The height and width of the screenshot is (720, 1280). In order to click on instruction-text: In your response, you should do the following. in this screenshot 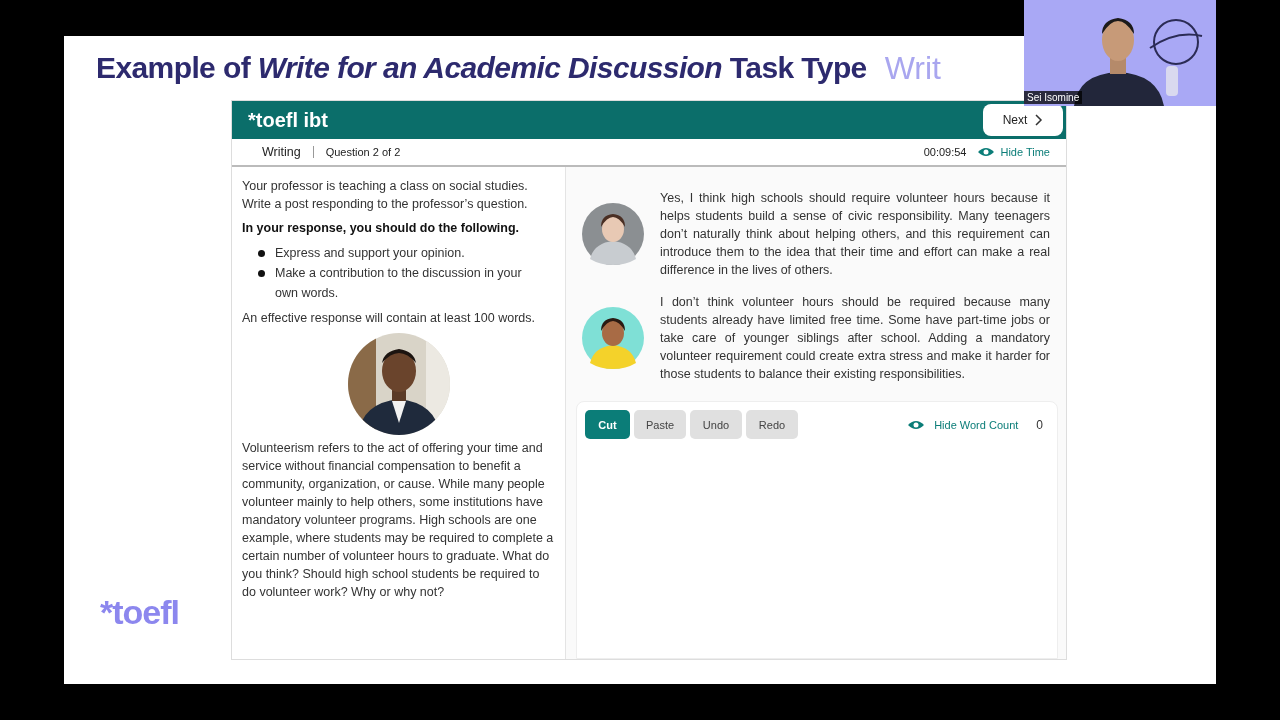, I will do `click(381, 228)`.